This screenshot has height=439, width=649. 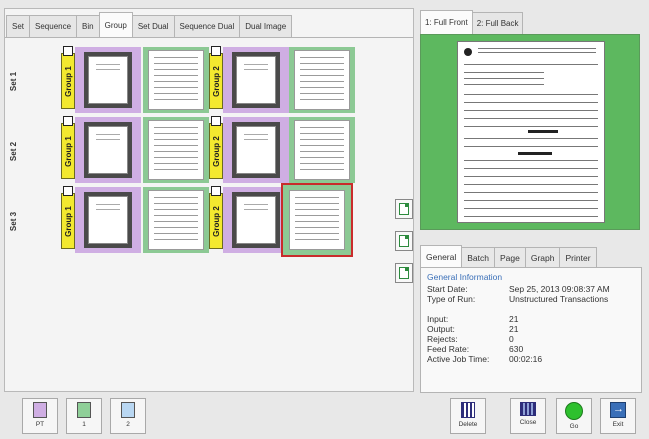 I want to click on bin-1-button: 1, so click(x=84, y=416).